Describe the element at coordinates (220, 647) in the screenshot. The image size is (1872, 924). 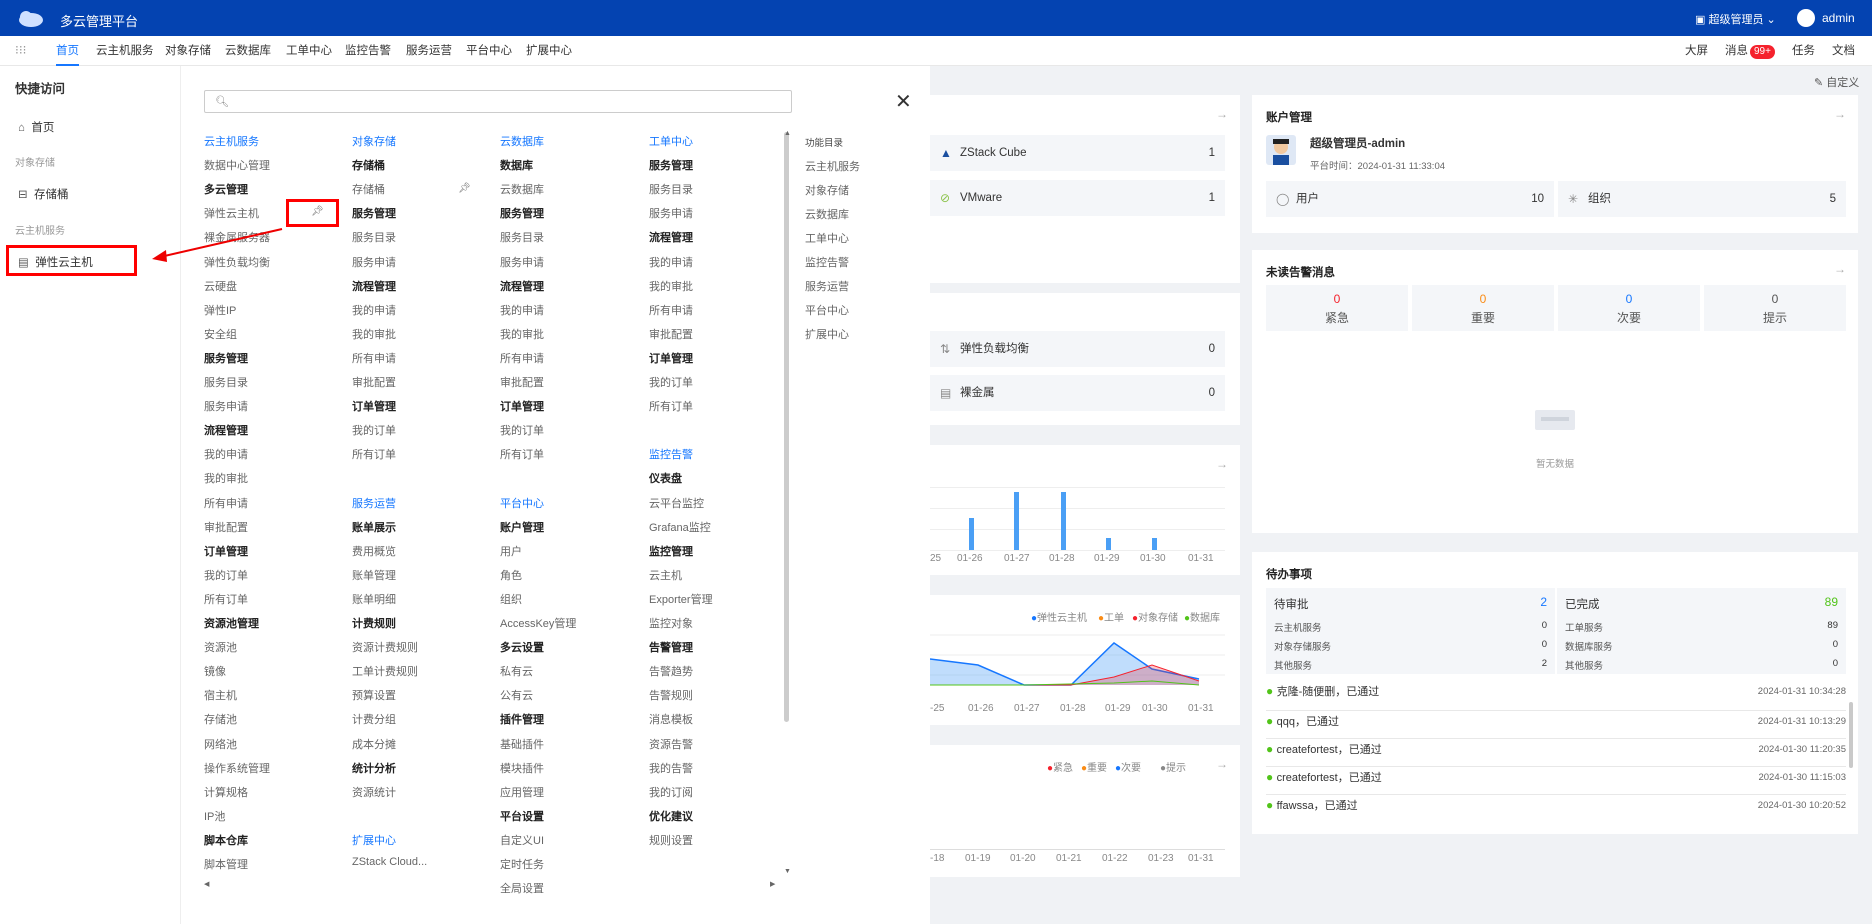
I see `menu-link: 资源池` at that location.